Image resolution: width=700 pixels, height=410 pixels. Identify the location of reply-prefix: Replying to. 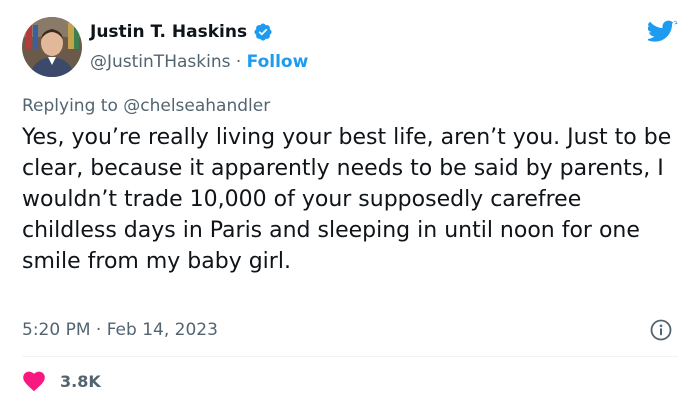
(70, 106).